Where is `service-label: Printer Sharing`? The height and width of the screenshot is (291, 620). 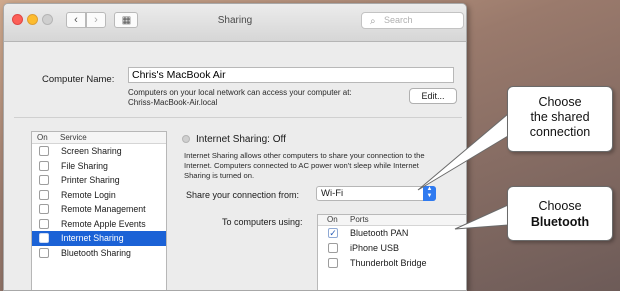 service-label: Printer Sharing is located at coordinates (90, 180).